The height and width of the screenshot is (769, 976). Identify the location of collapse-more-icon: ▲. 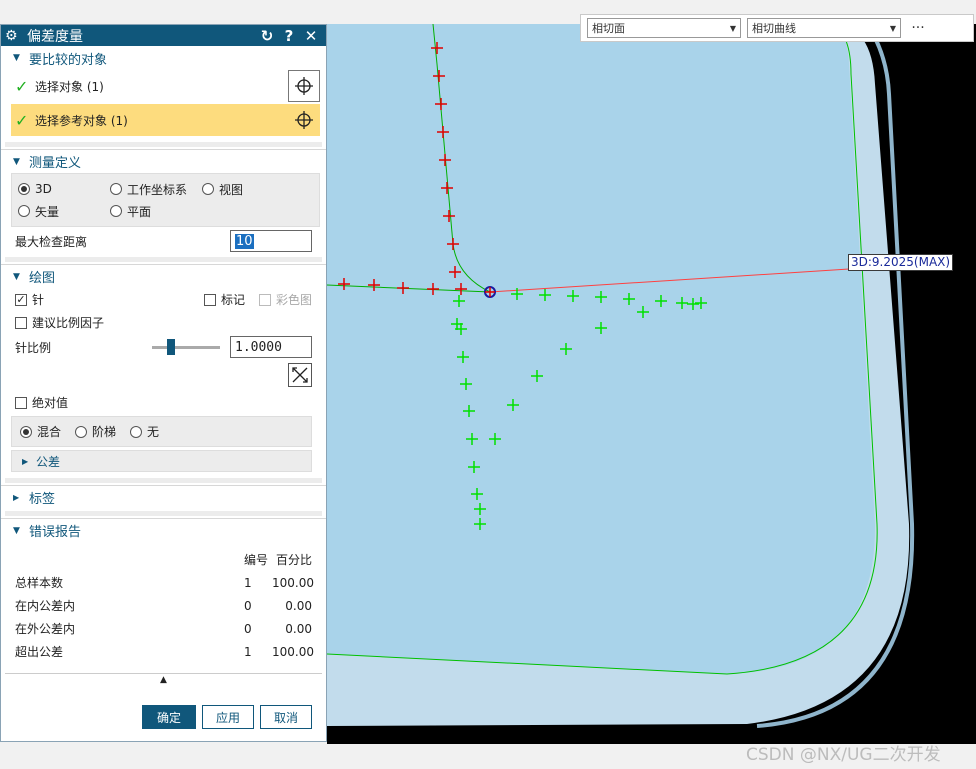
(163, 679).